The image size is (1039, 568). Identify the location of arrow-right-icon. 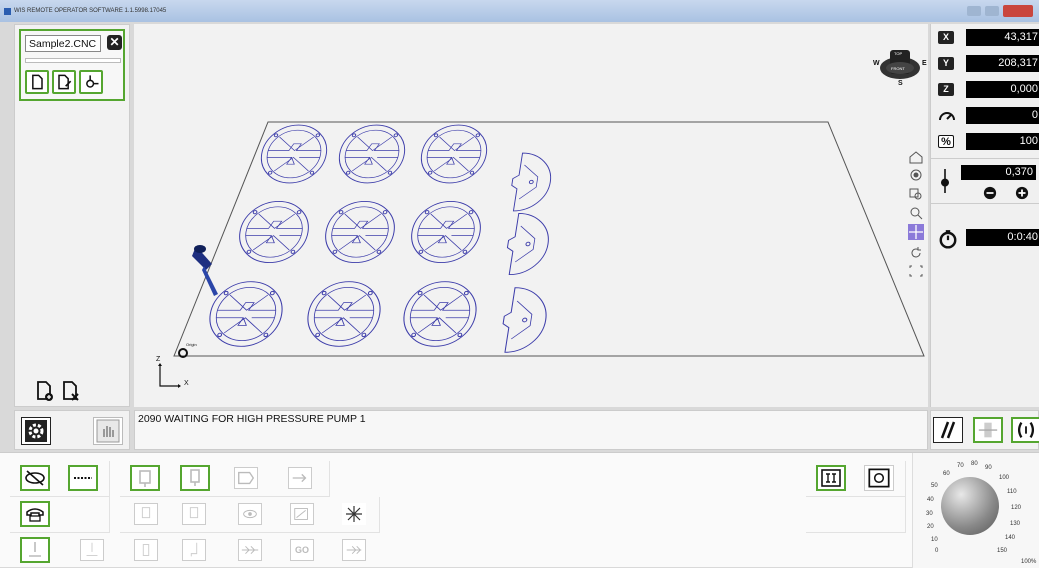
(299, 478).